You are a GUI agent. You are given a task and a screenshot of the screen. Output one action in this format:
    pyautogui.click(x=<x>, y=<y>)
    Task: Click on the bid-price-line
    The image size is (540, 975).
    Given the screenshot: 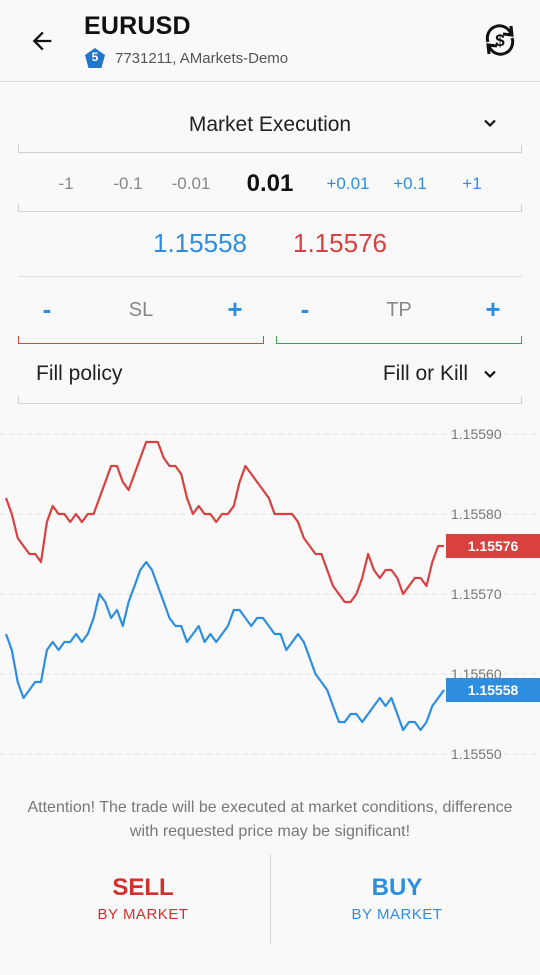 What is the action you would take?
    pyautogui.click(x=224, y=646)
    